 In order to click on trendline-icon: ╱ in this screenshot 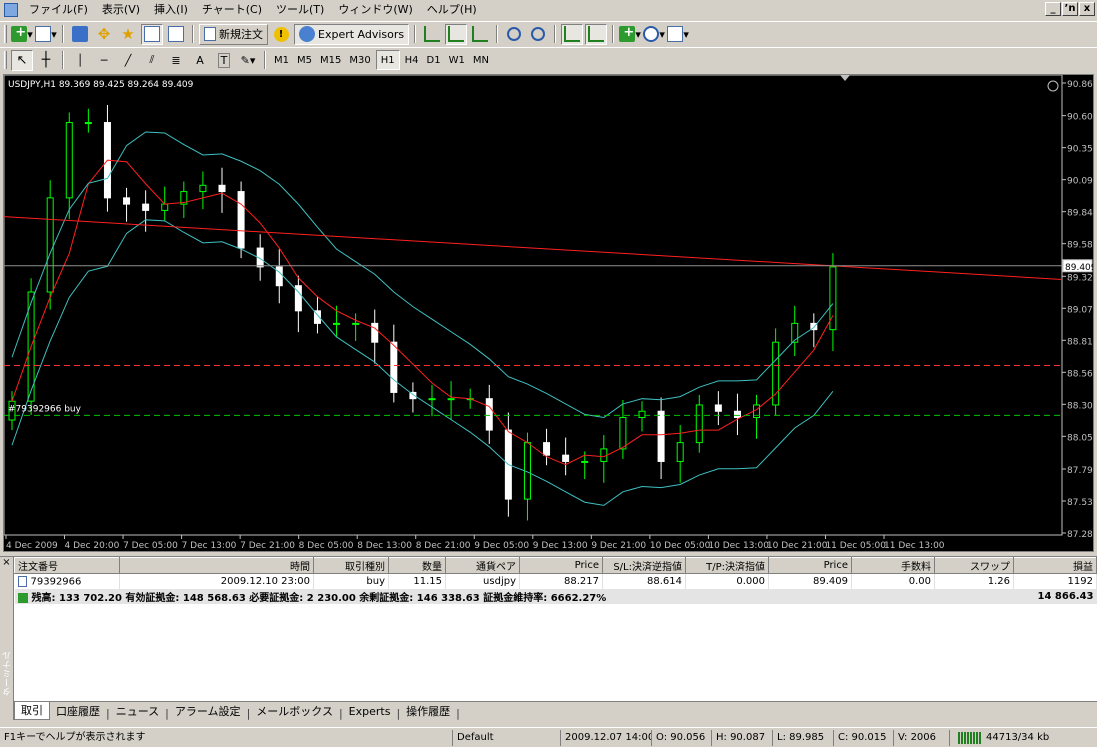, I will do `click(128, 60)`.